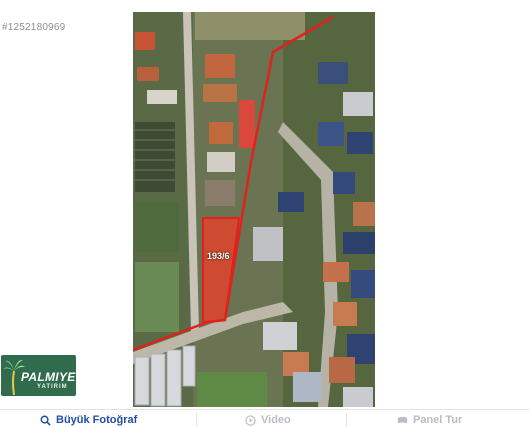 The width and height of the screenshot is (529, 427). I want to click on tab-panel-tour: Panel Tur, so click(429, 420).